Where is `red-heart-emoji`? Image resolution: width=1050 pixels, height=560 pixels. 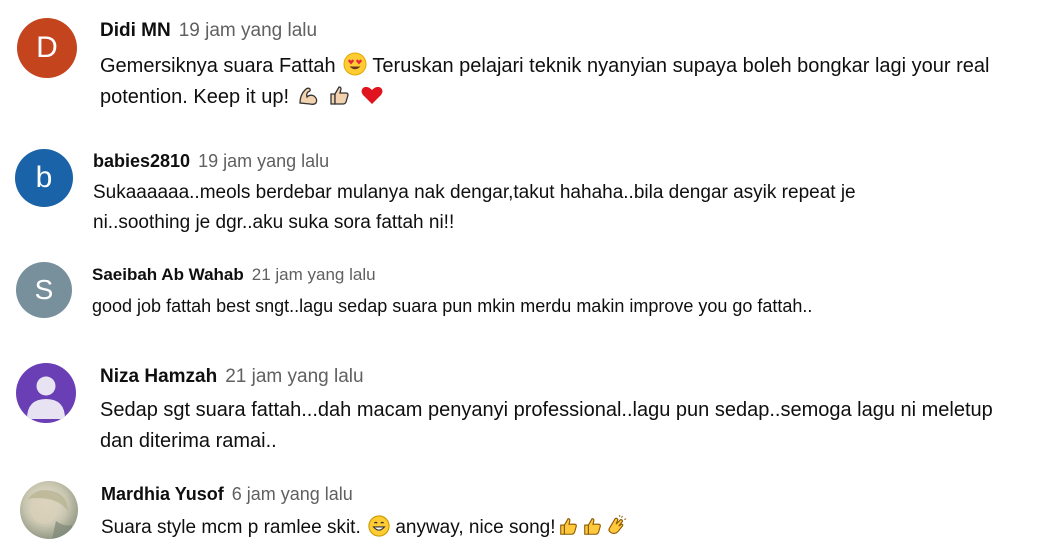
red-heart-emoji is located at coordinates (372, 95).